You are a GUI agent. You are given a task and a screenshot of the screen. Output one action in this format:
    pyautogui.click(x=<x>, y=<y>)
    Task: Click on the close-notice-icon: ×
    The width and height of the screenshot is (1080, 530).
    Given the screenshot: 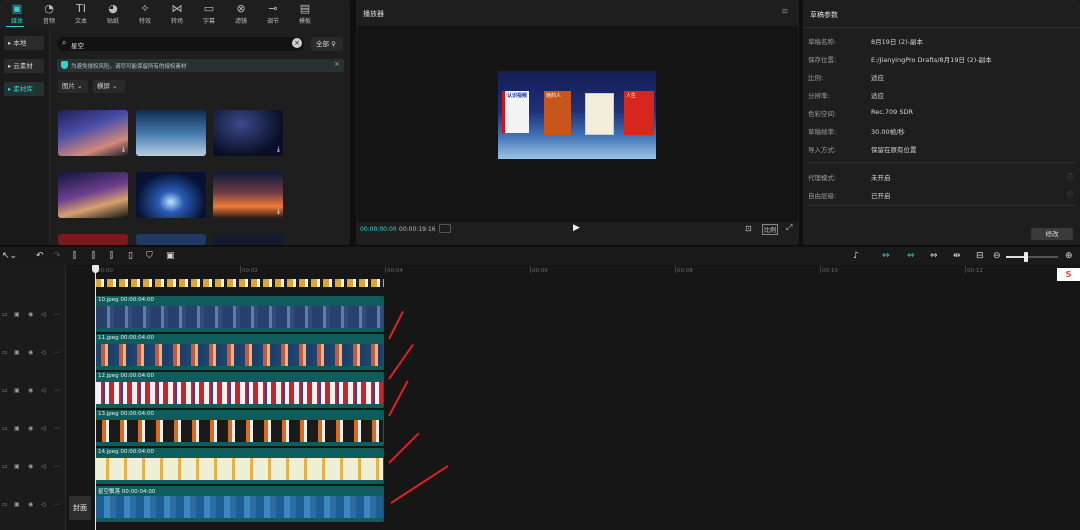 What is the action you would take?
    pyautogui.click(x=337, y=64)
    